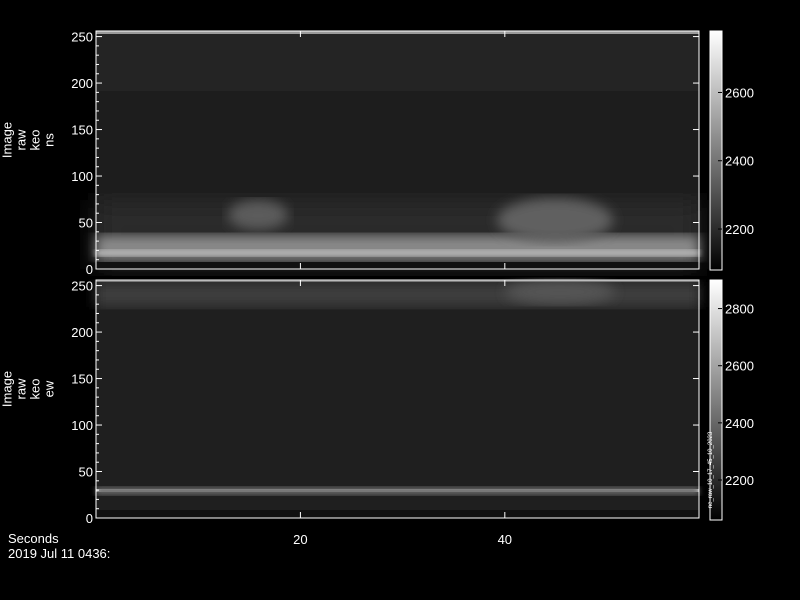  Describe the element at coordinates (300, 539) in the screenshot. I see `x-tick-label: 20` at that location.